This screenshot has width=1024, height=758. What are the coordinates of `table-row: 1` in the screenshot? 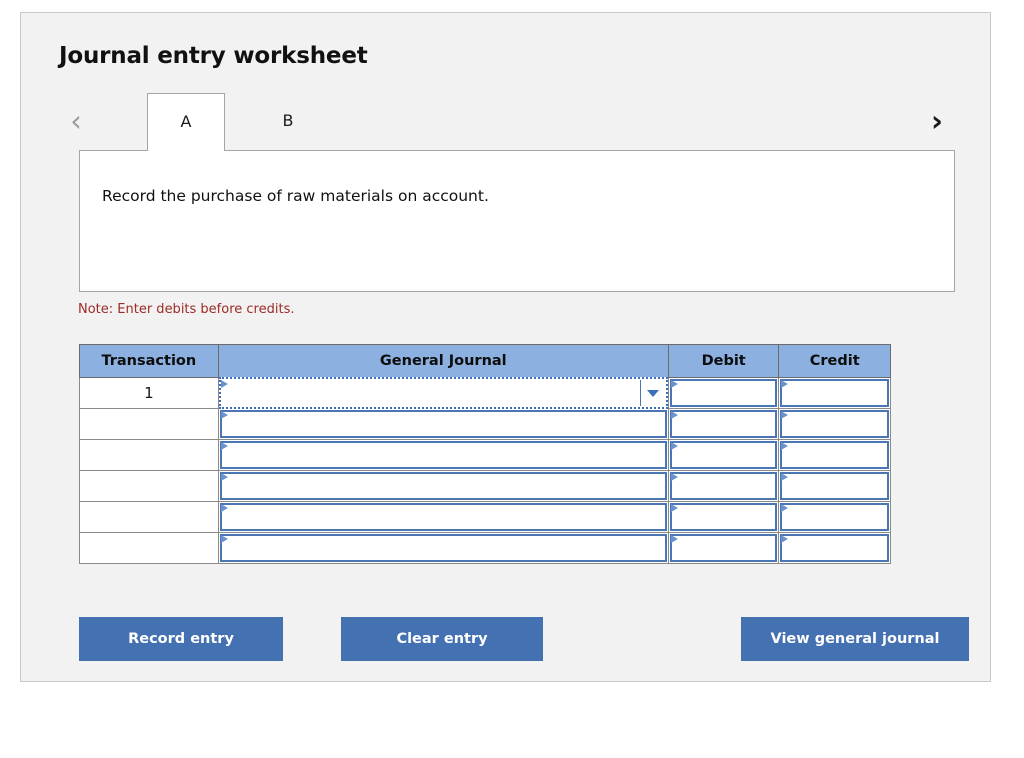 It's located at (485, 393).